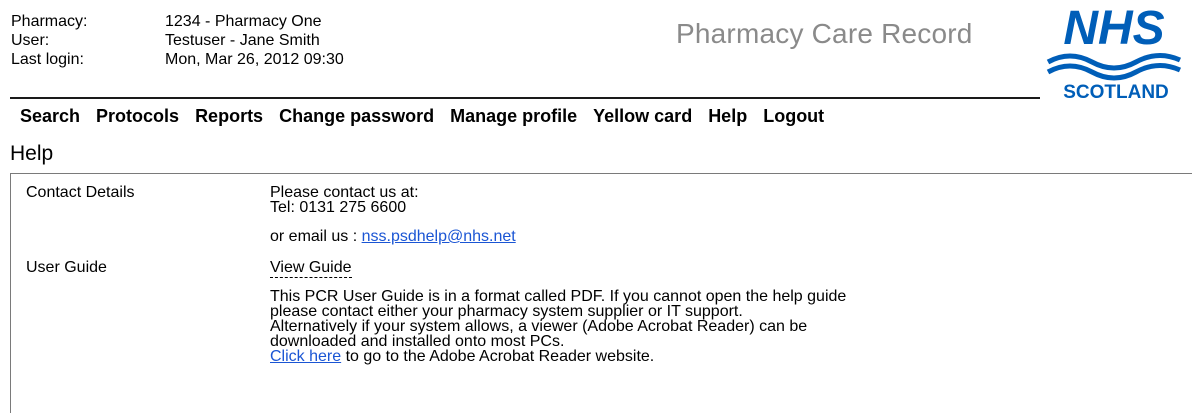 The width and height of the screenshot is (1192, 413). I want to click on nav-search: Search, so click(50, 116).